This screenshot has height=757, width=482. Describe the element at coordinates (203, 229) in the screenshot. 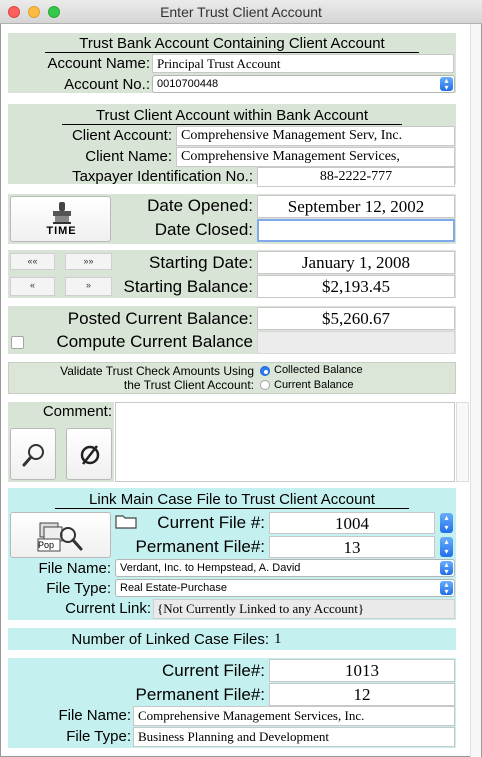

I see `date-closed-label: Date Closed:` at that location.